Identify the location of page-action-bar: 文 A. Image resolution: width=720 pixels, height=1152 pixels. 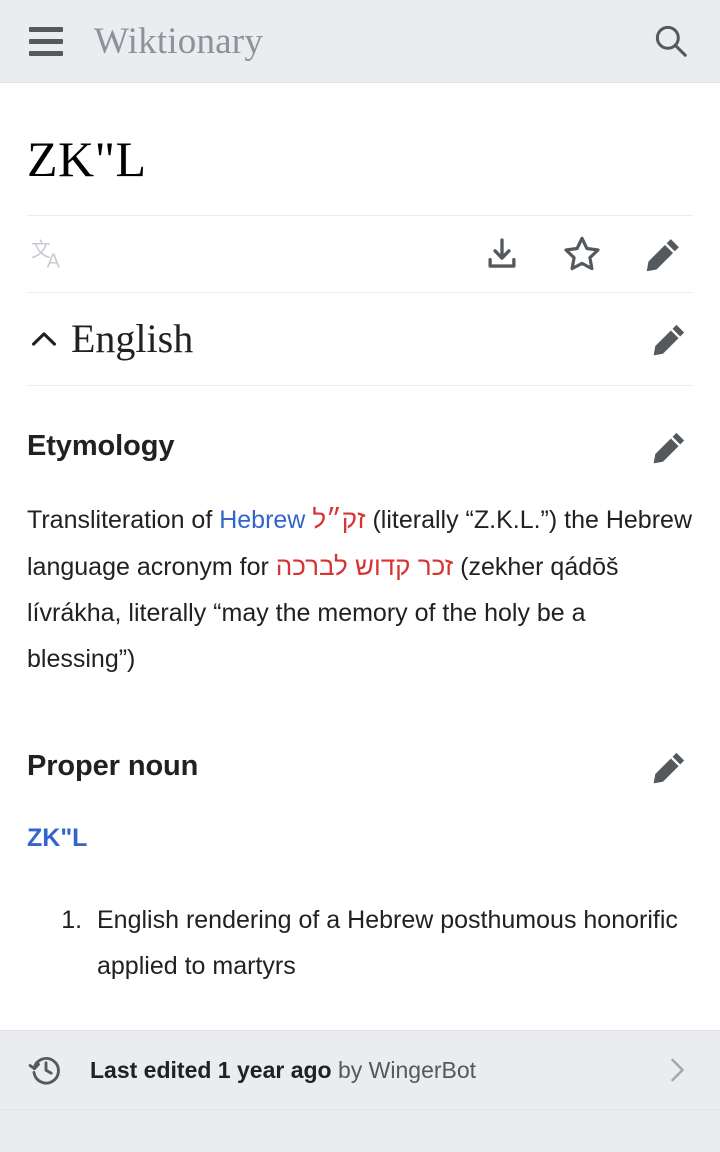
(360, 254).